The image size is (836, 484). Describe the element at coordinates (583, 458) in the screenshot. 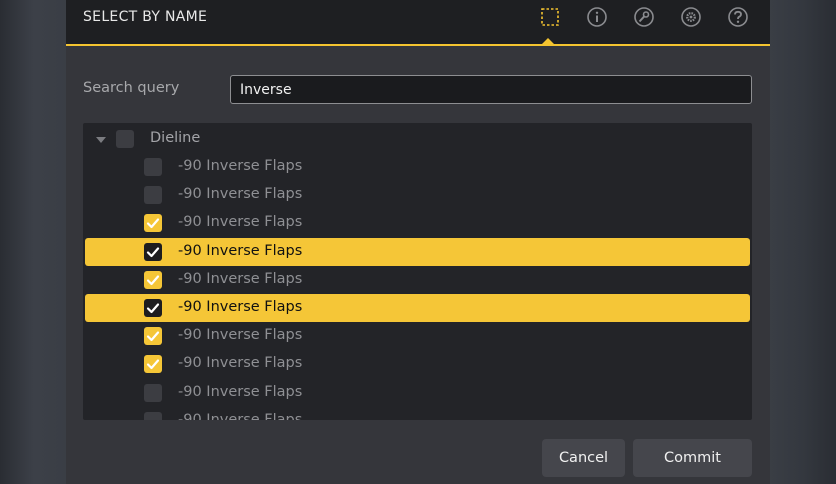

I see `cancel-button: Cancel` at that location.